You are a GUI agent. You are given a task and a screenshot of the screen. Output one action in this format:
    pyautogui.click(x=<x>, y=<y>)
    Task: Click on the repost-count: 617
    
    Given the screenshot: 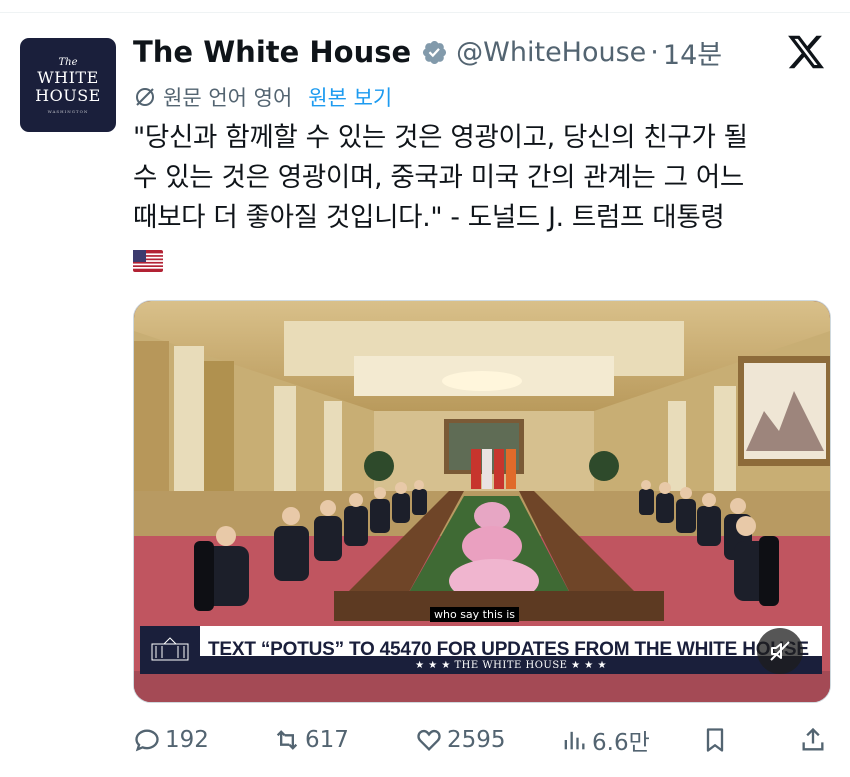 What is the action you would take?
    pyautogui.click(x=327, y=740)
    